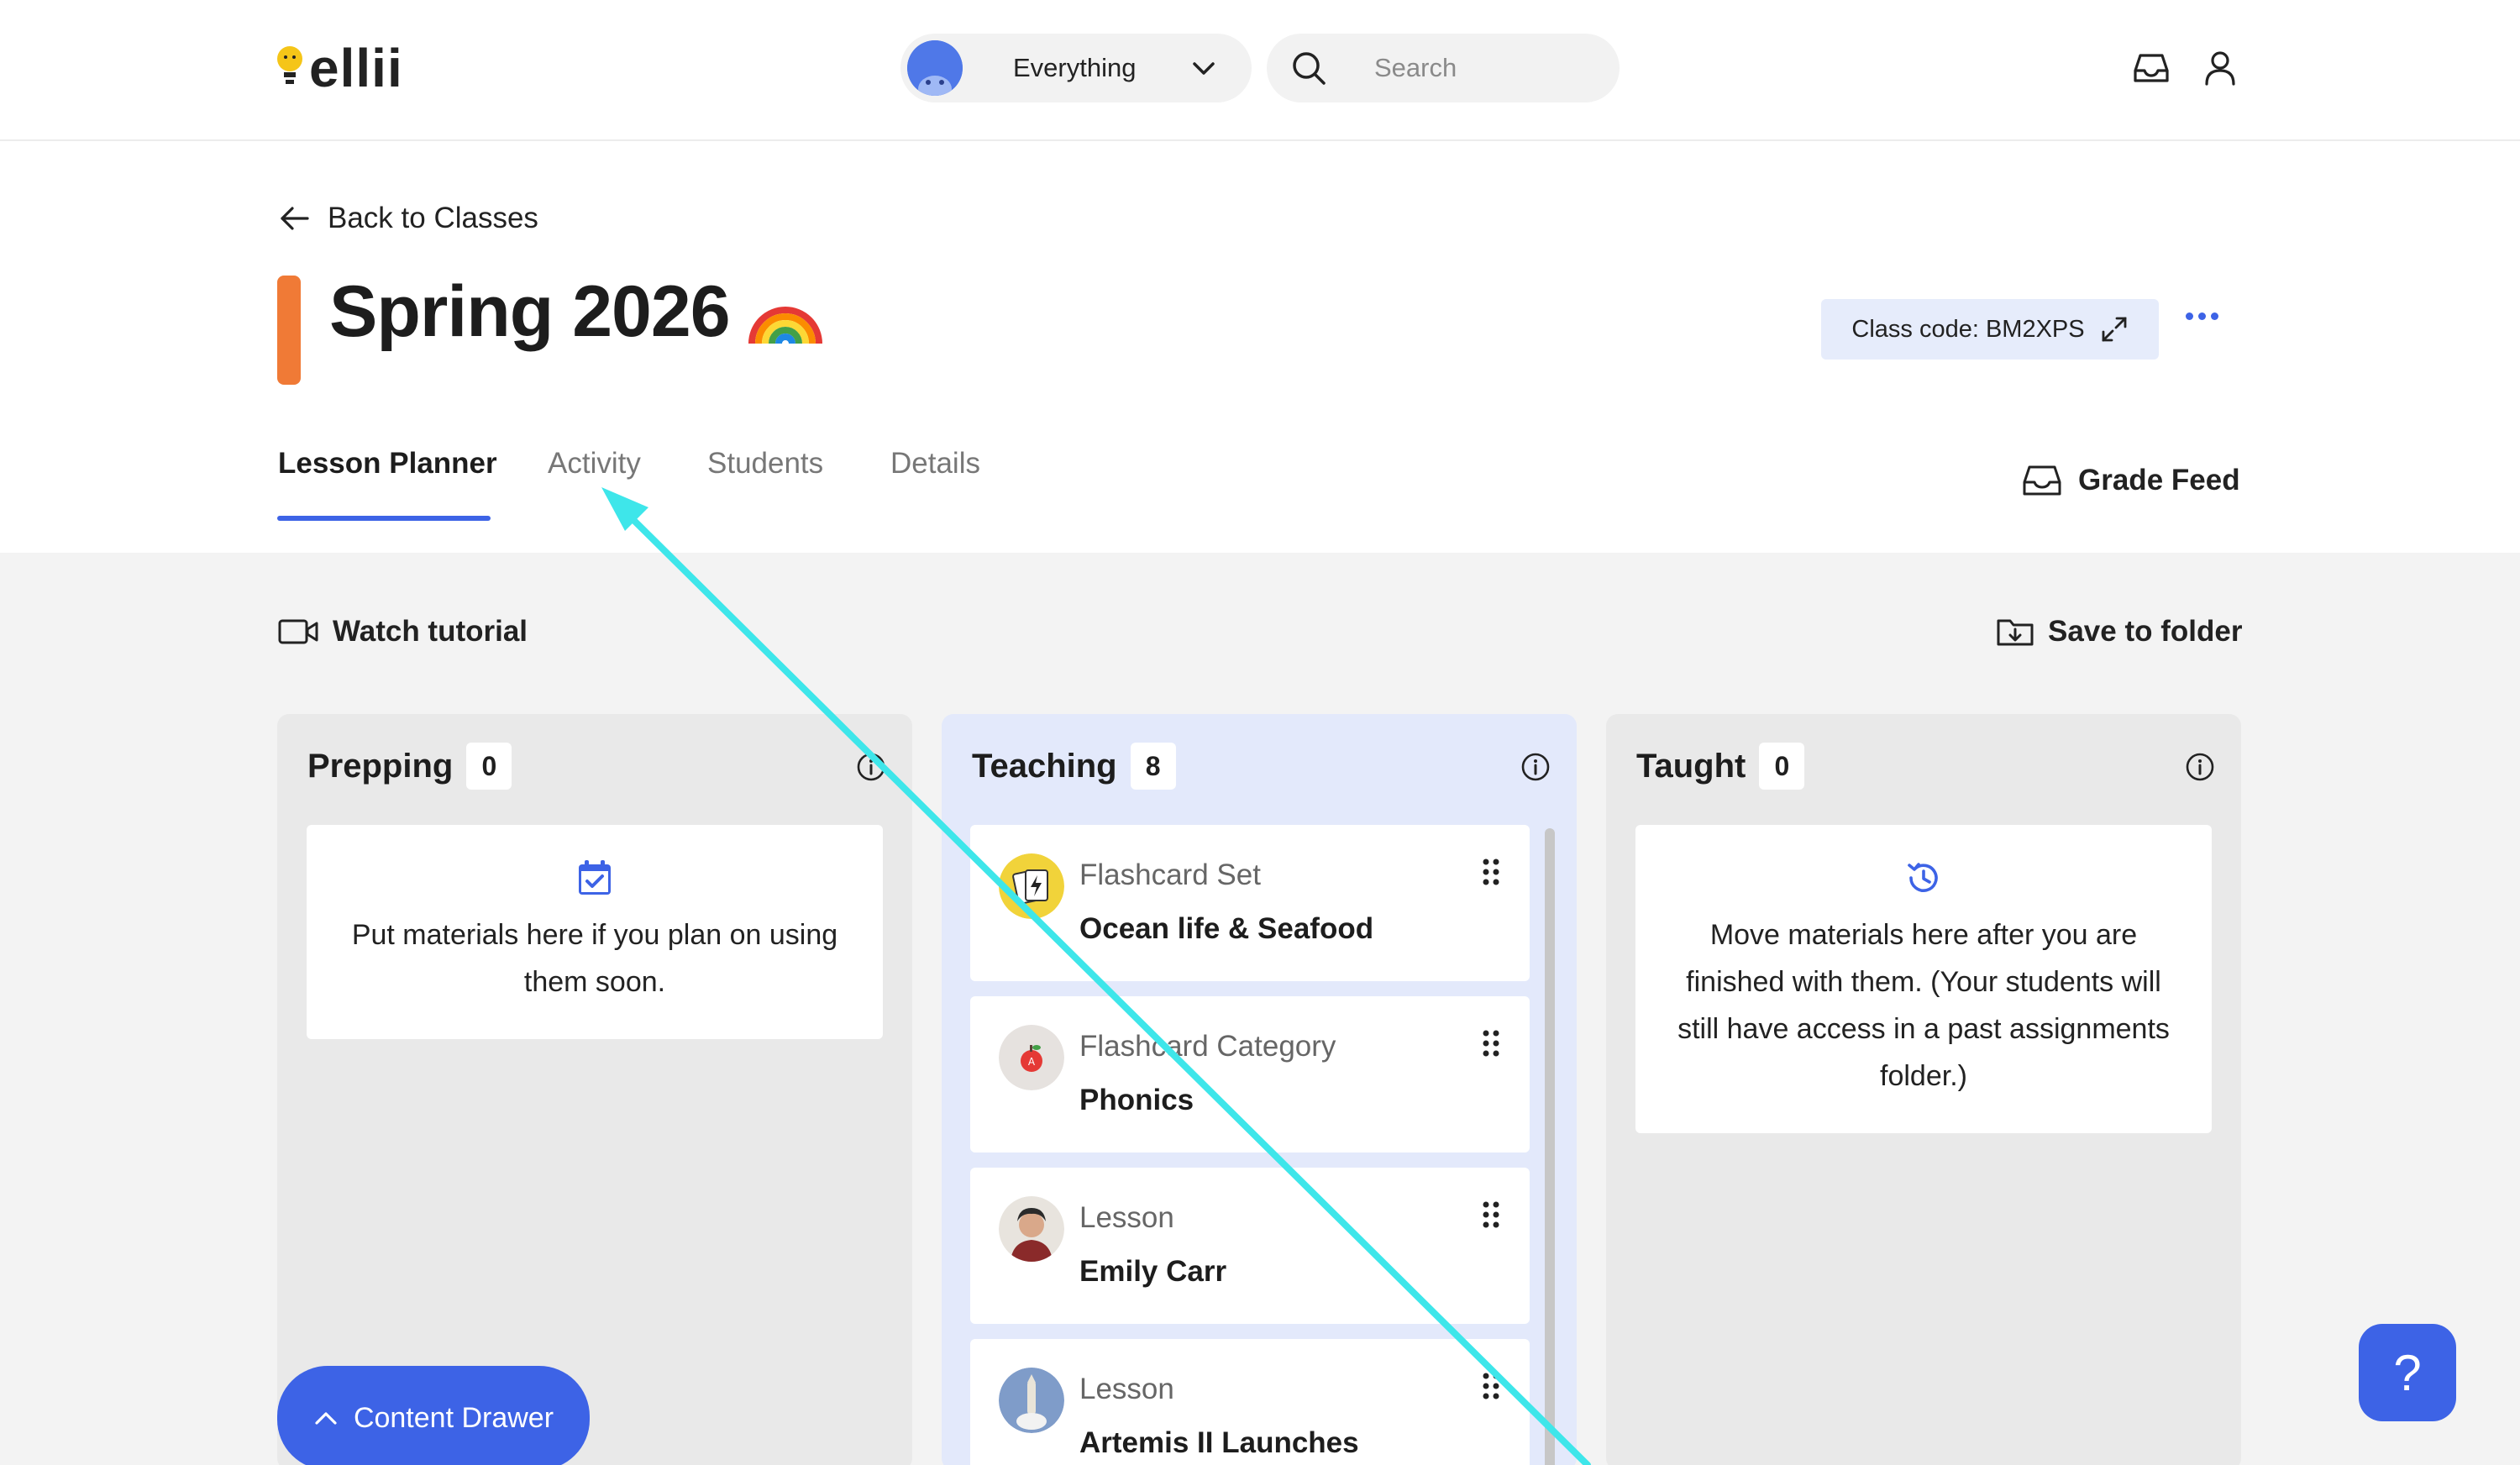 This screenshot has height=1465, width=2520. What do you see at coordinates (935, 463) in the screenshot?
I see `tab-details: Details` at bounding box center [935, 463].